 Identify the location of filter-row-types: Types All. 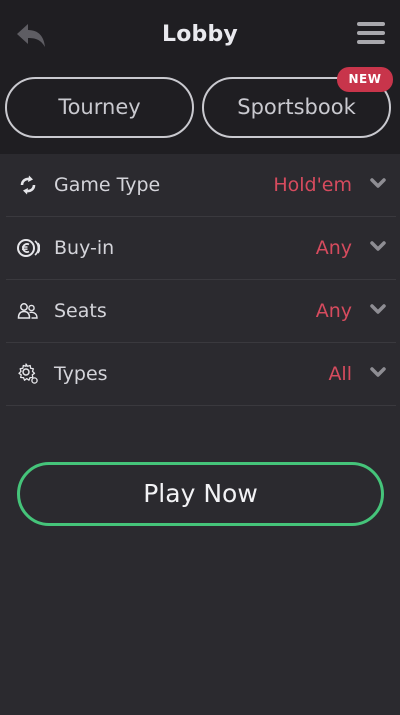
(201, 374).